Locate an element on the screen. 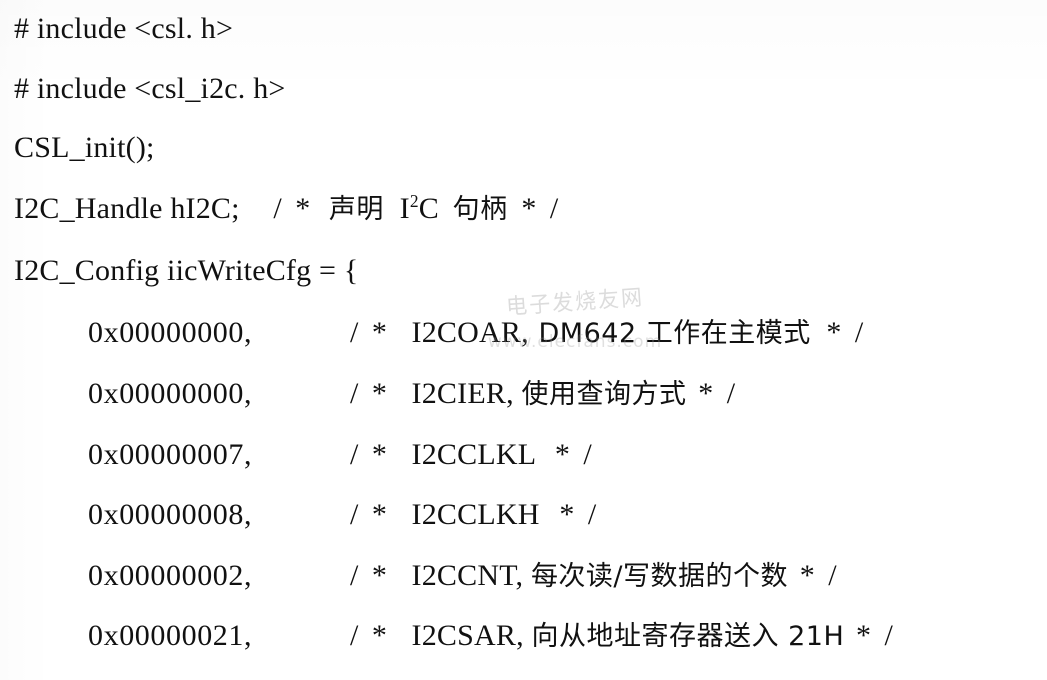 The height and width of the screenshot is (680, 1047). hex-value: 0x00000002, is located at coordinates (170, 575).